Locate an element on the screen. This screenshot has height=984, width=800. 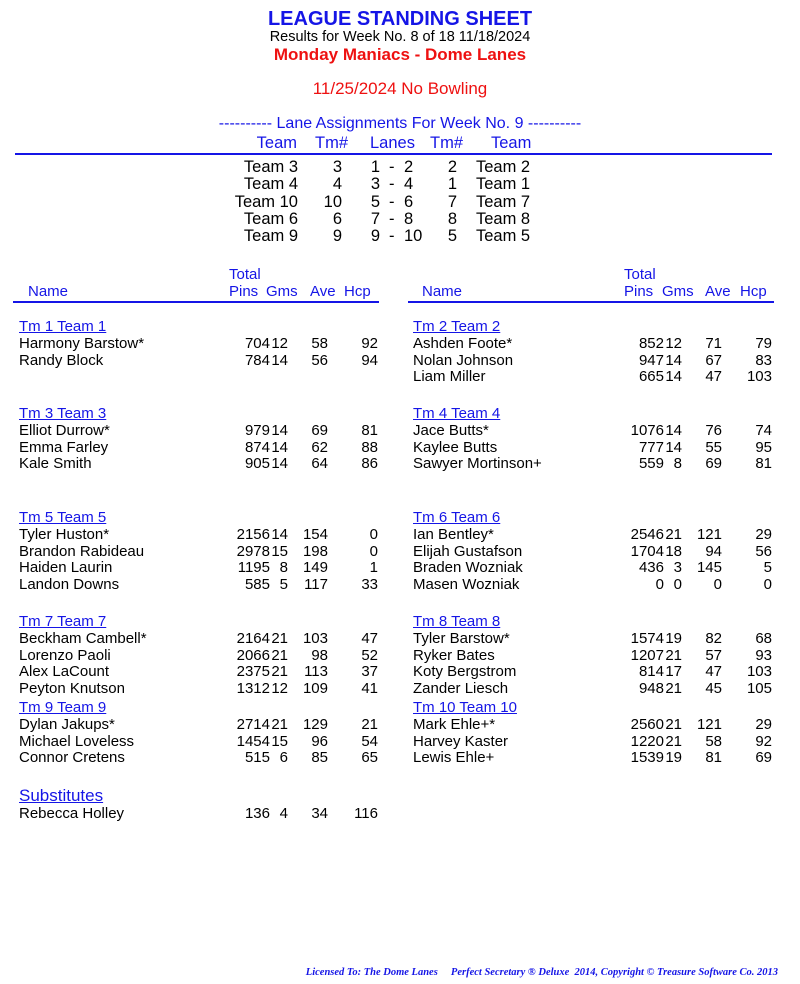
player-row: Kaylee Butts 777 14 55 95 is located at coordinates (593, 447).